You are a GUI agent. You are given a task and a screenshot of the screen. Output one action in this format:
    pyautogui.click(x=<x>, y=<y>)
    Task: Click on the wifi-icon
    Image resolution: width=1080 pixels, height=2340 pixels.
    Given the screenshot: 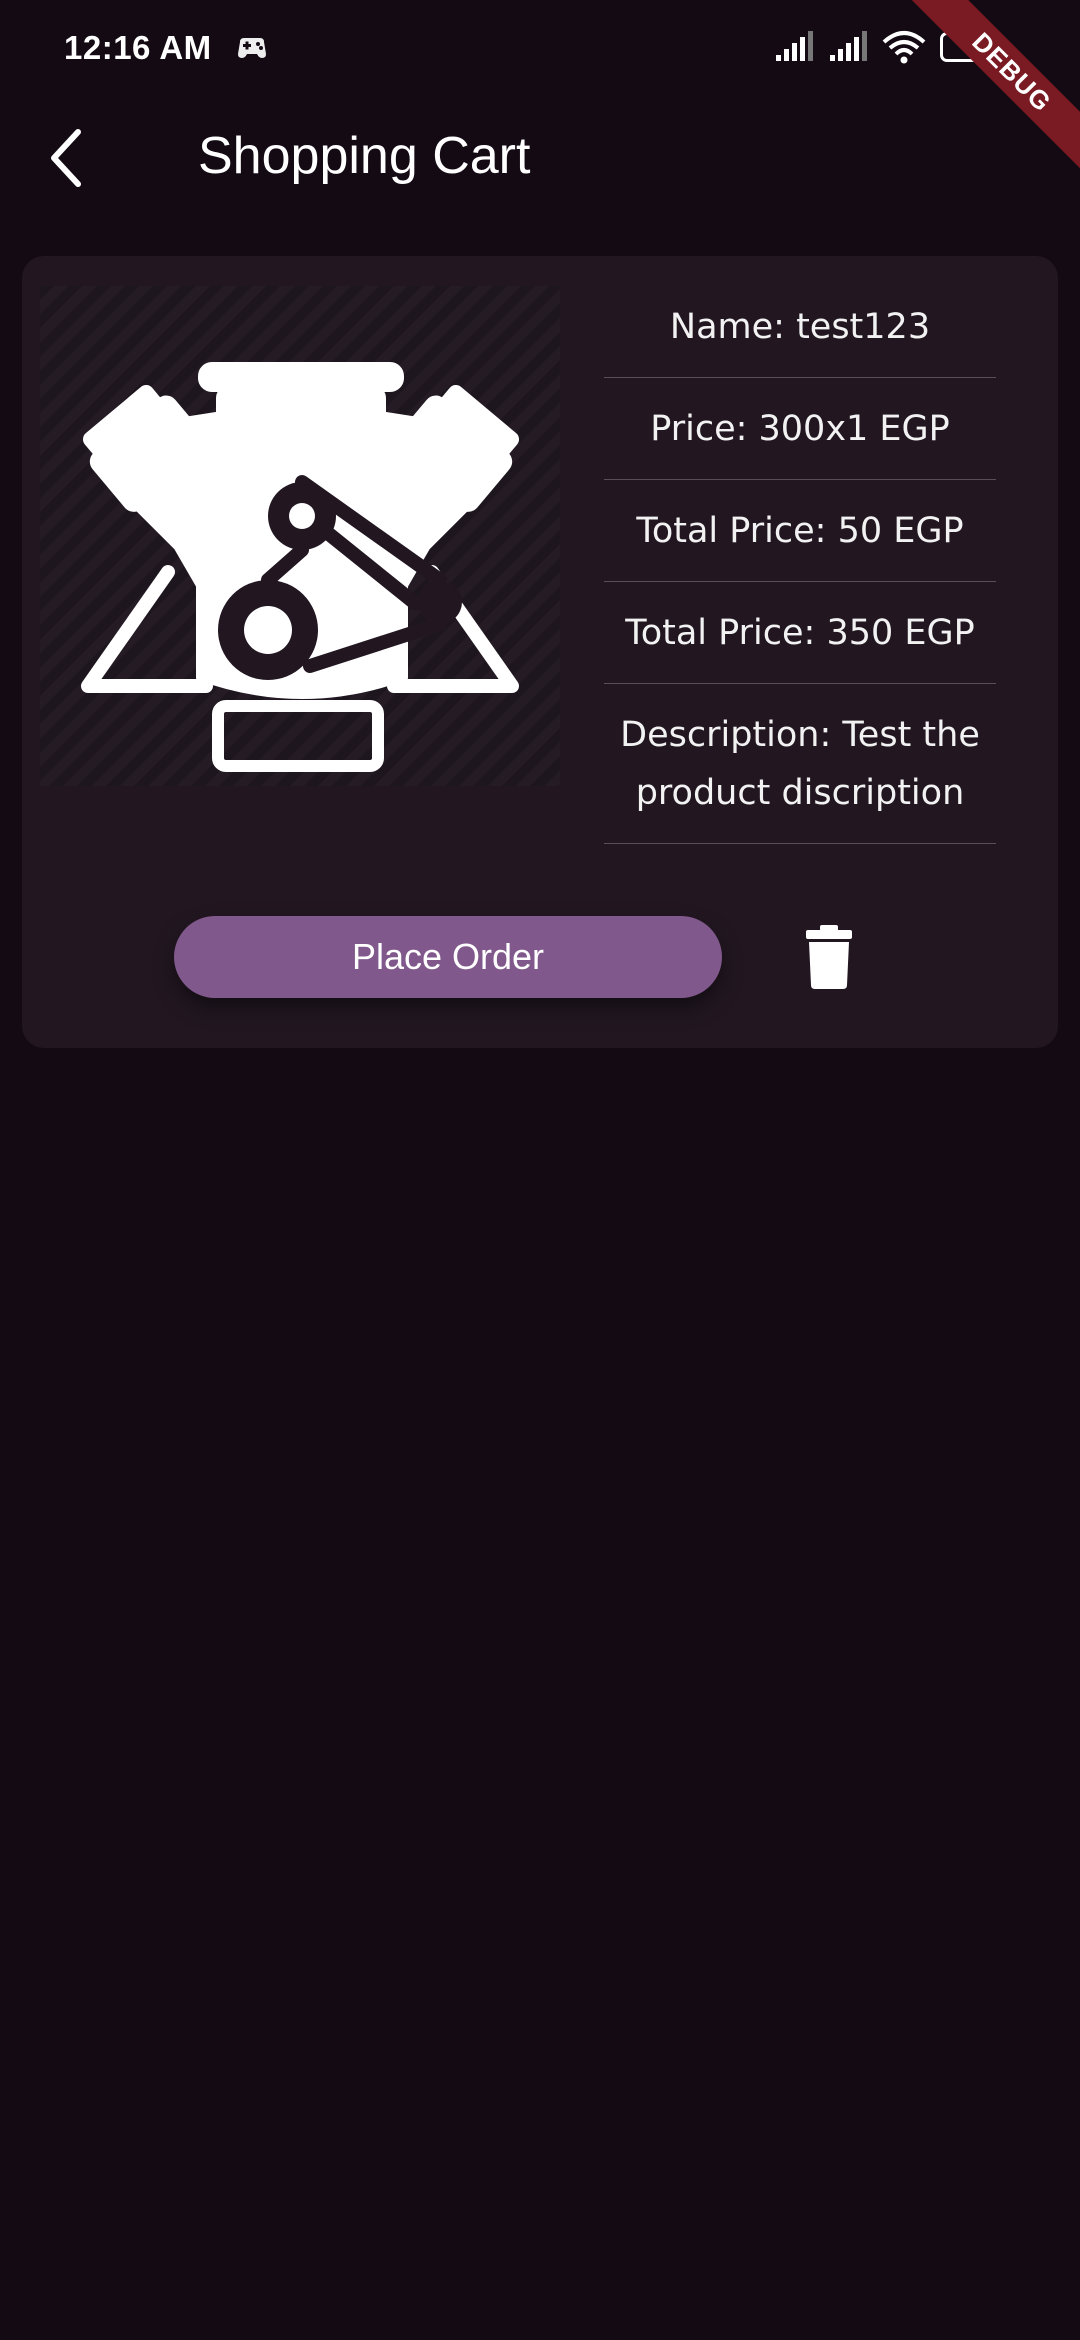 What is the action you would take?
    pyautogui.click(x=904, y=47)
    